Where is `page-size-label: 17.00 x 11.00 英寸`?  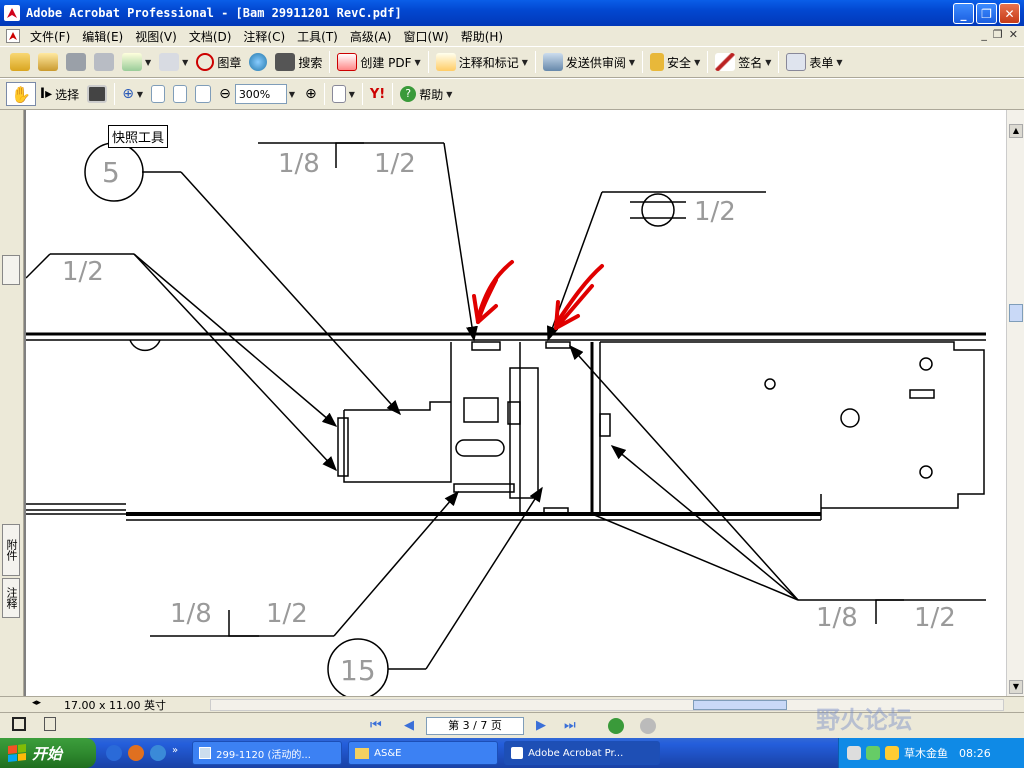 page-size-label: 17.00 x 11.00 英寸 is located at coordinates (115, 705).